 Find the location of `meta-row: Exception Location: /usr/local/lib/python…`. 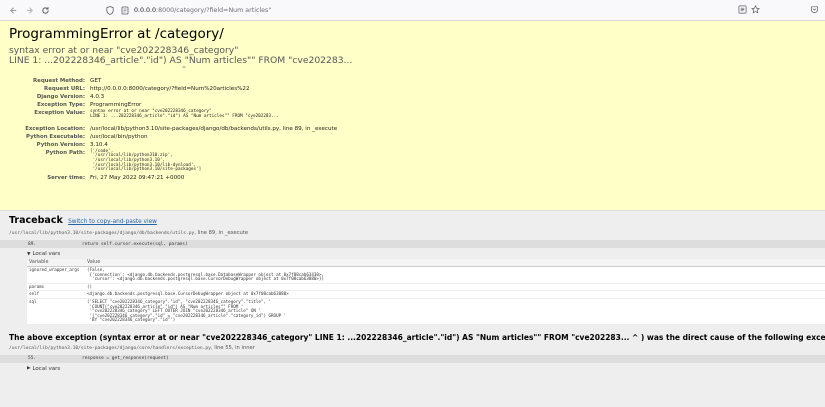

meta-row: Exception Location: /usr/local/lib/python… is located at coordinates (173, 129).